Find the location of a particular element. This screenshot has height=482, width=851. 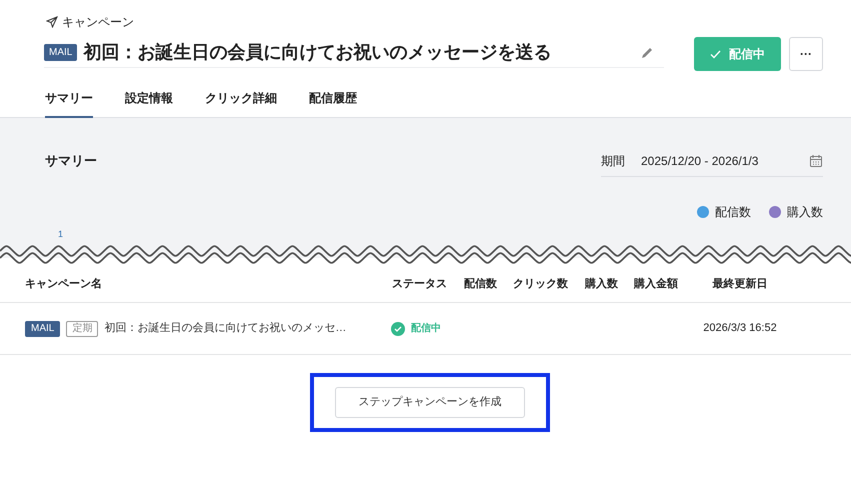

more-button: ··· is located at coordinates (806, 54).